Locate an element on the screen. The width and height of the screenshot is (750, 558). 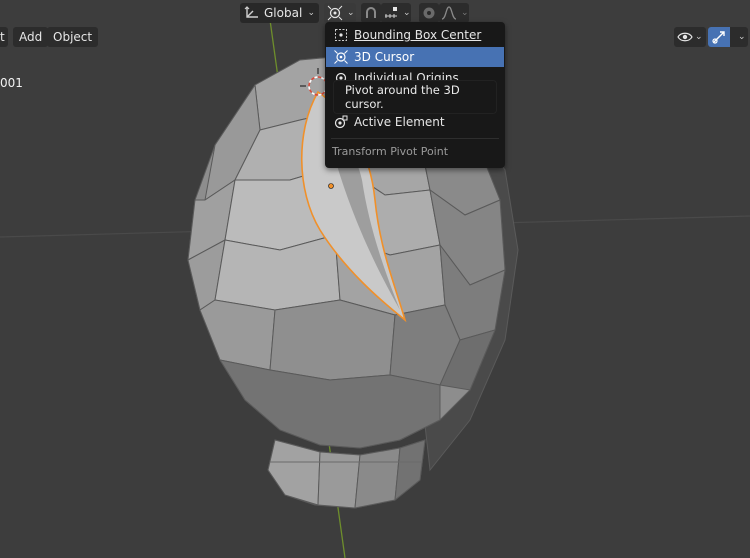
menu-item-bounding-box-center: Bounding Box Center is located at coordinates (415, 35).